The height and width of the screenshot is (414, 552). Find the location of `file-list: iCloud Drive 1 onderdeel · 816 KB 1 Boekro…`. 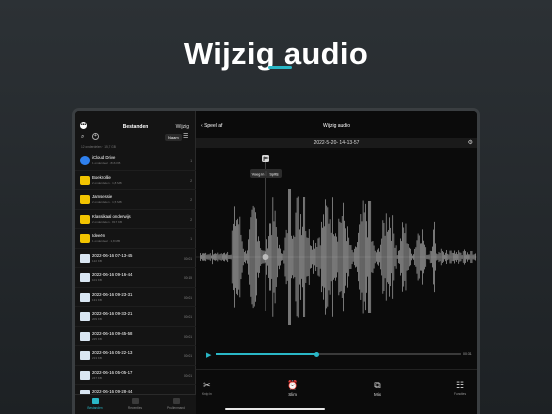

file-list: iCloud Drive 1 onderdeel · 816 KB 1 Boekro… is located at coordinates (135, 278).